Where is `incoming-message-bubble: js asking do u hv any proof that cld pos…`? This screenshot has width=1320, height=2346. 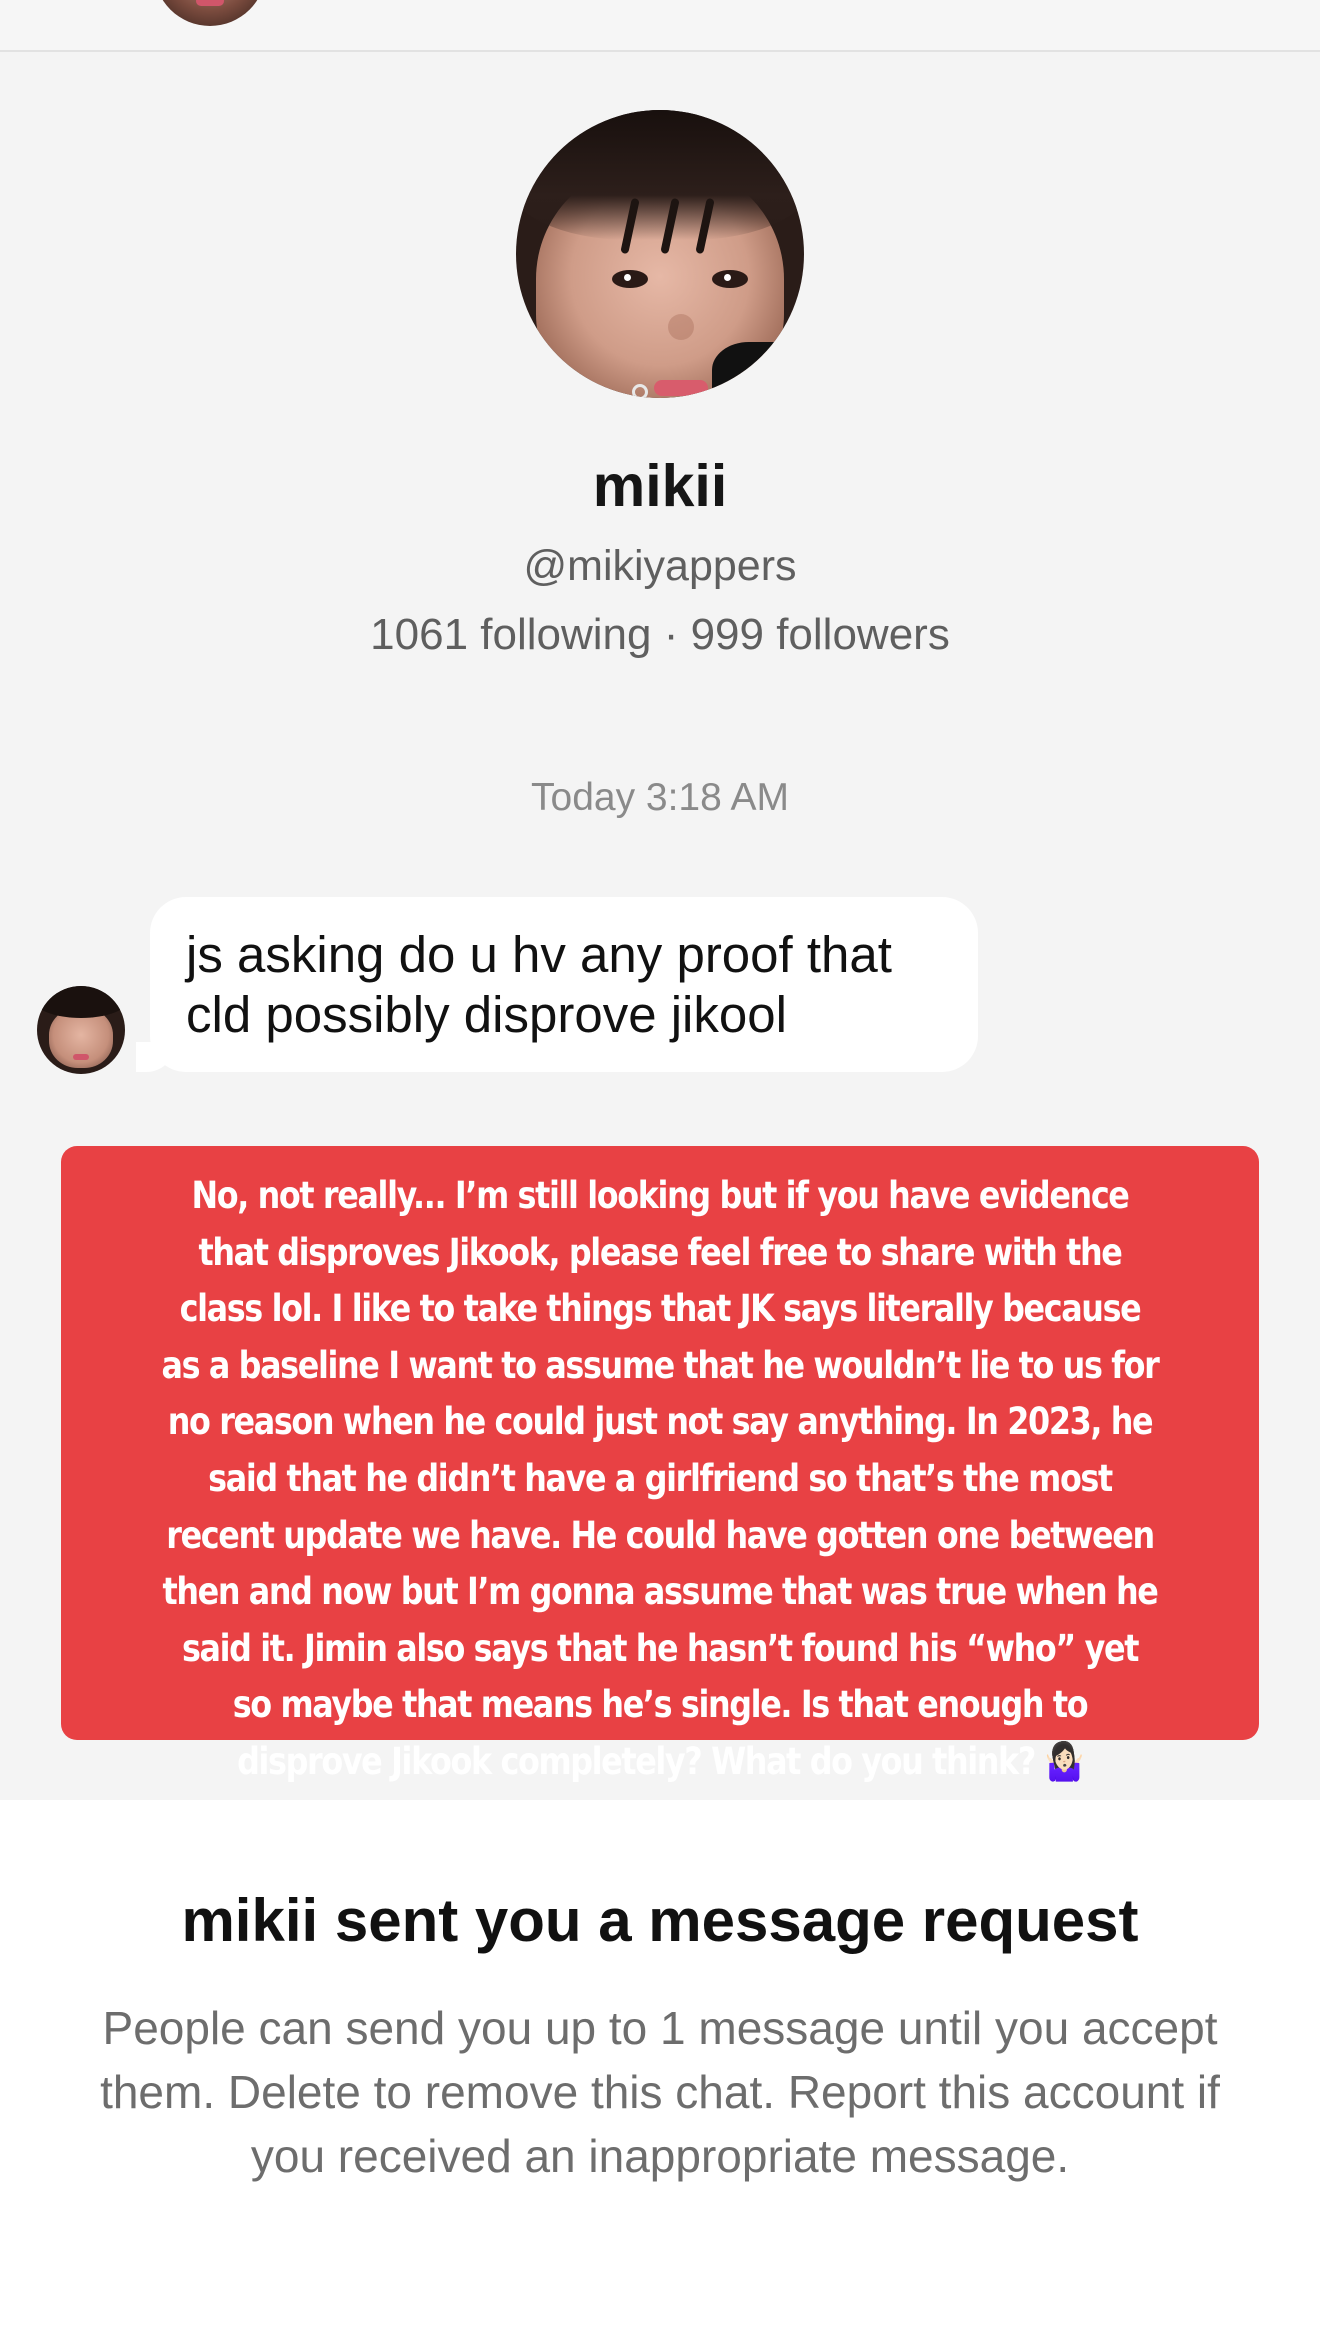 incoming-message-bubble: js asking do u hv any proof that cld pos… is located at coordinates (557, 984).